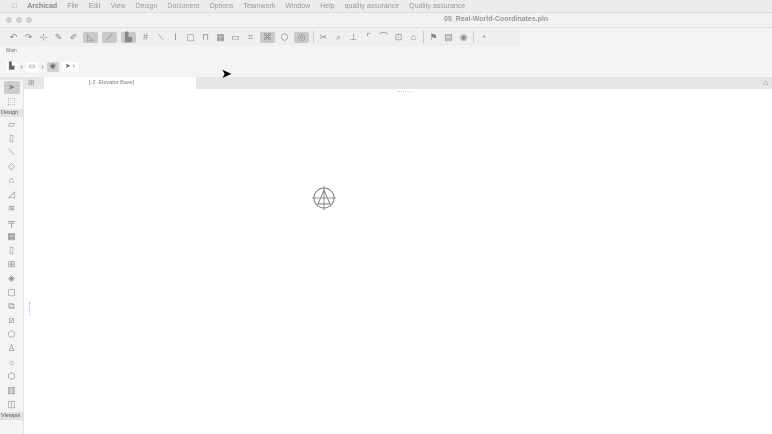 Image resolution: width=772 pixels, height=434 pixels. I want to click on menu-edit: Edit, so click(95, 6).